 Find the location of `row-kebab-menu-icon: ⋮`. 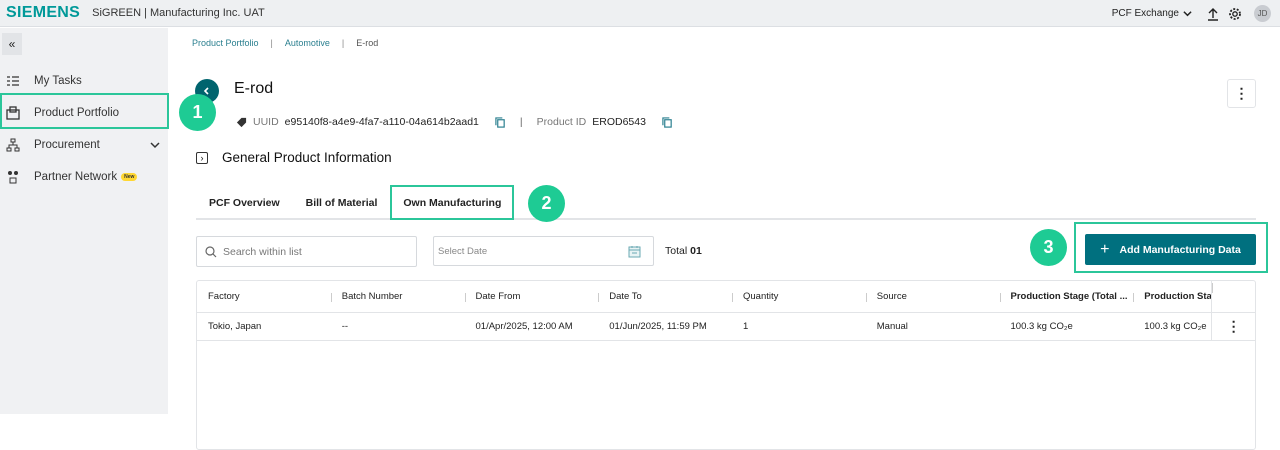

row-kebab-menu-icon: ⋮ is located at coordinates (1233, 326).